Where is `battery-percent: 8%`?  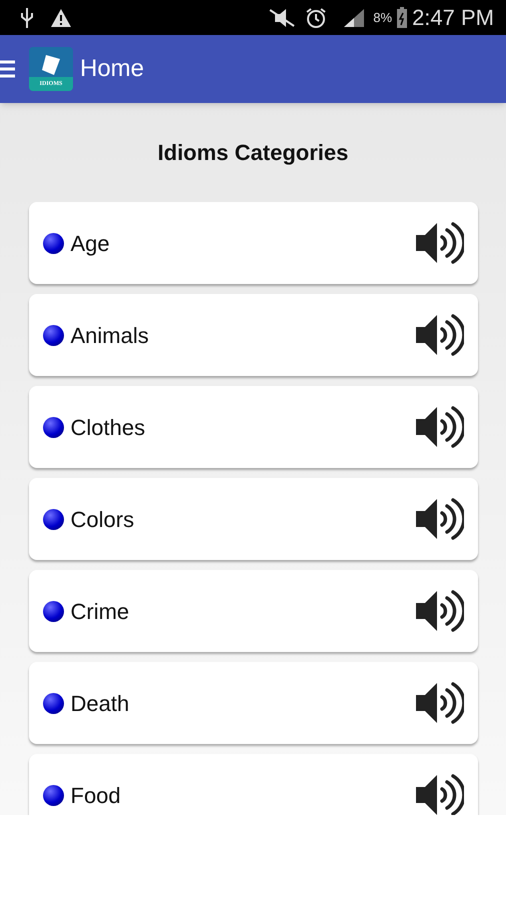
battery-percent: 8% is located at coordinates (382, 17).